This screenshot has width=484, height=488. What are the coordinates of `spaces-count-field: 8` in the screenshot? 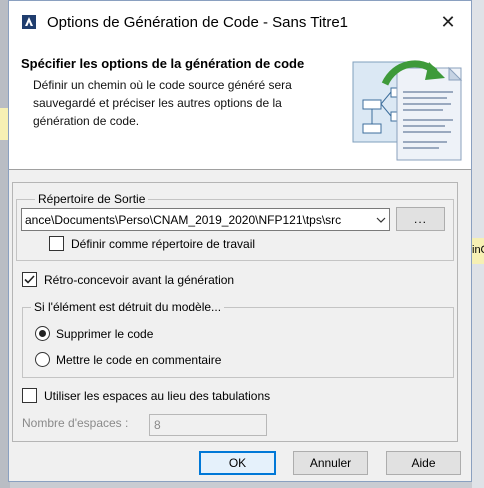 It's located at (208, 425).